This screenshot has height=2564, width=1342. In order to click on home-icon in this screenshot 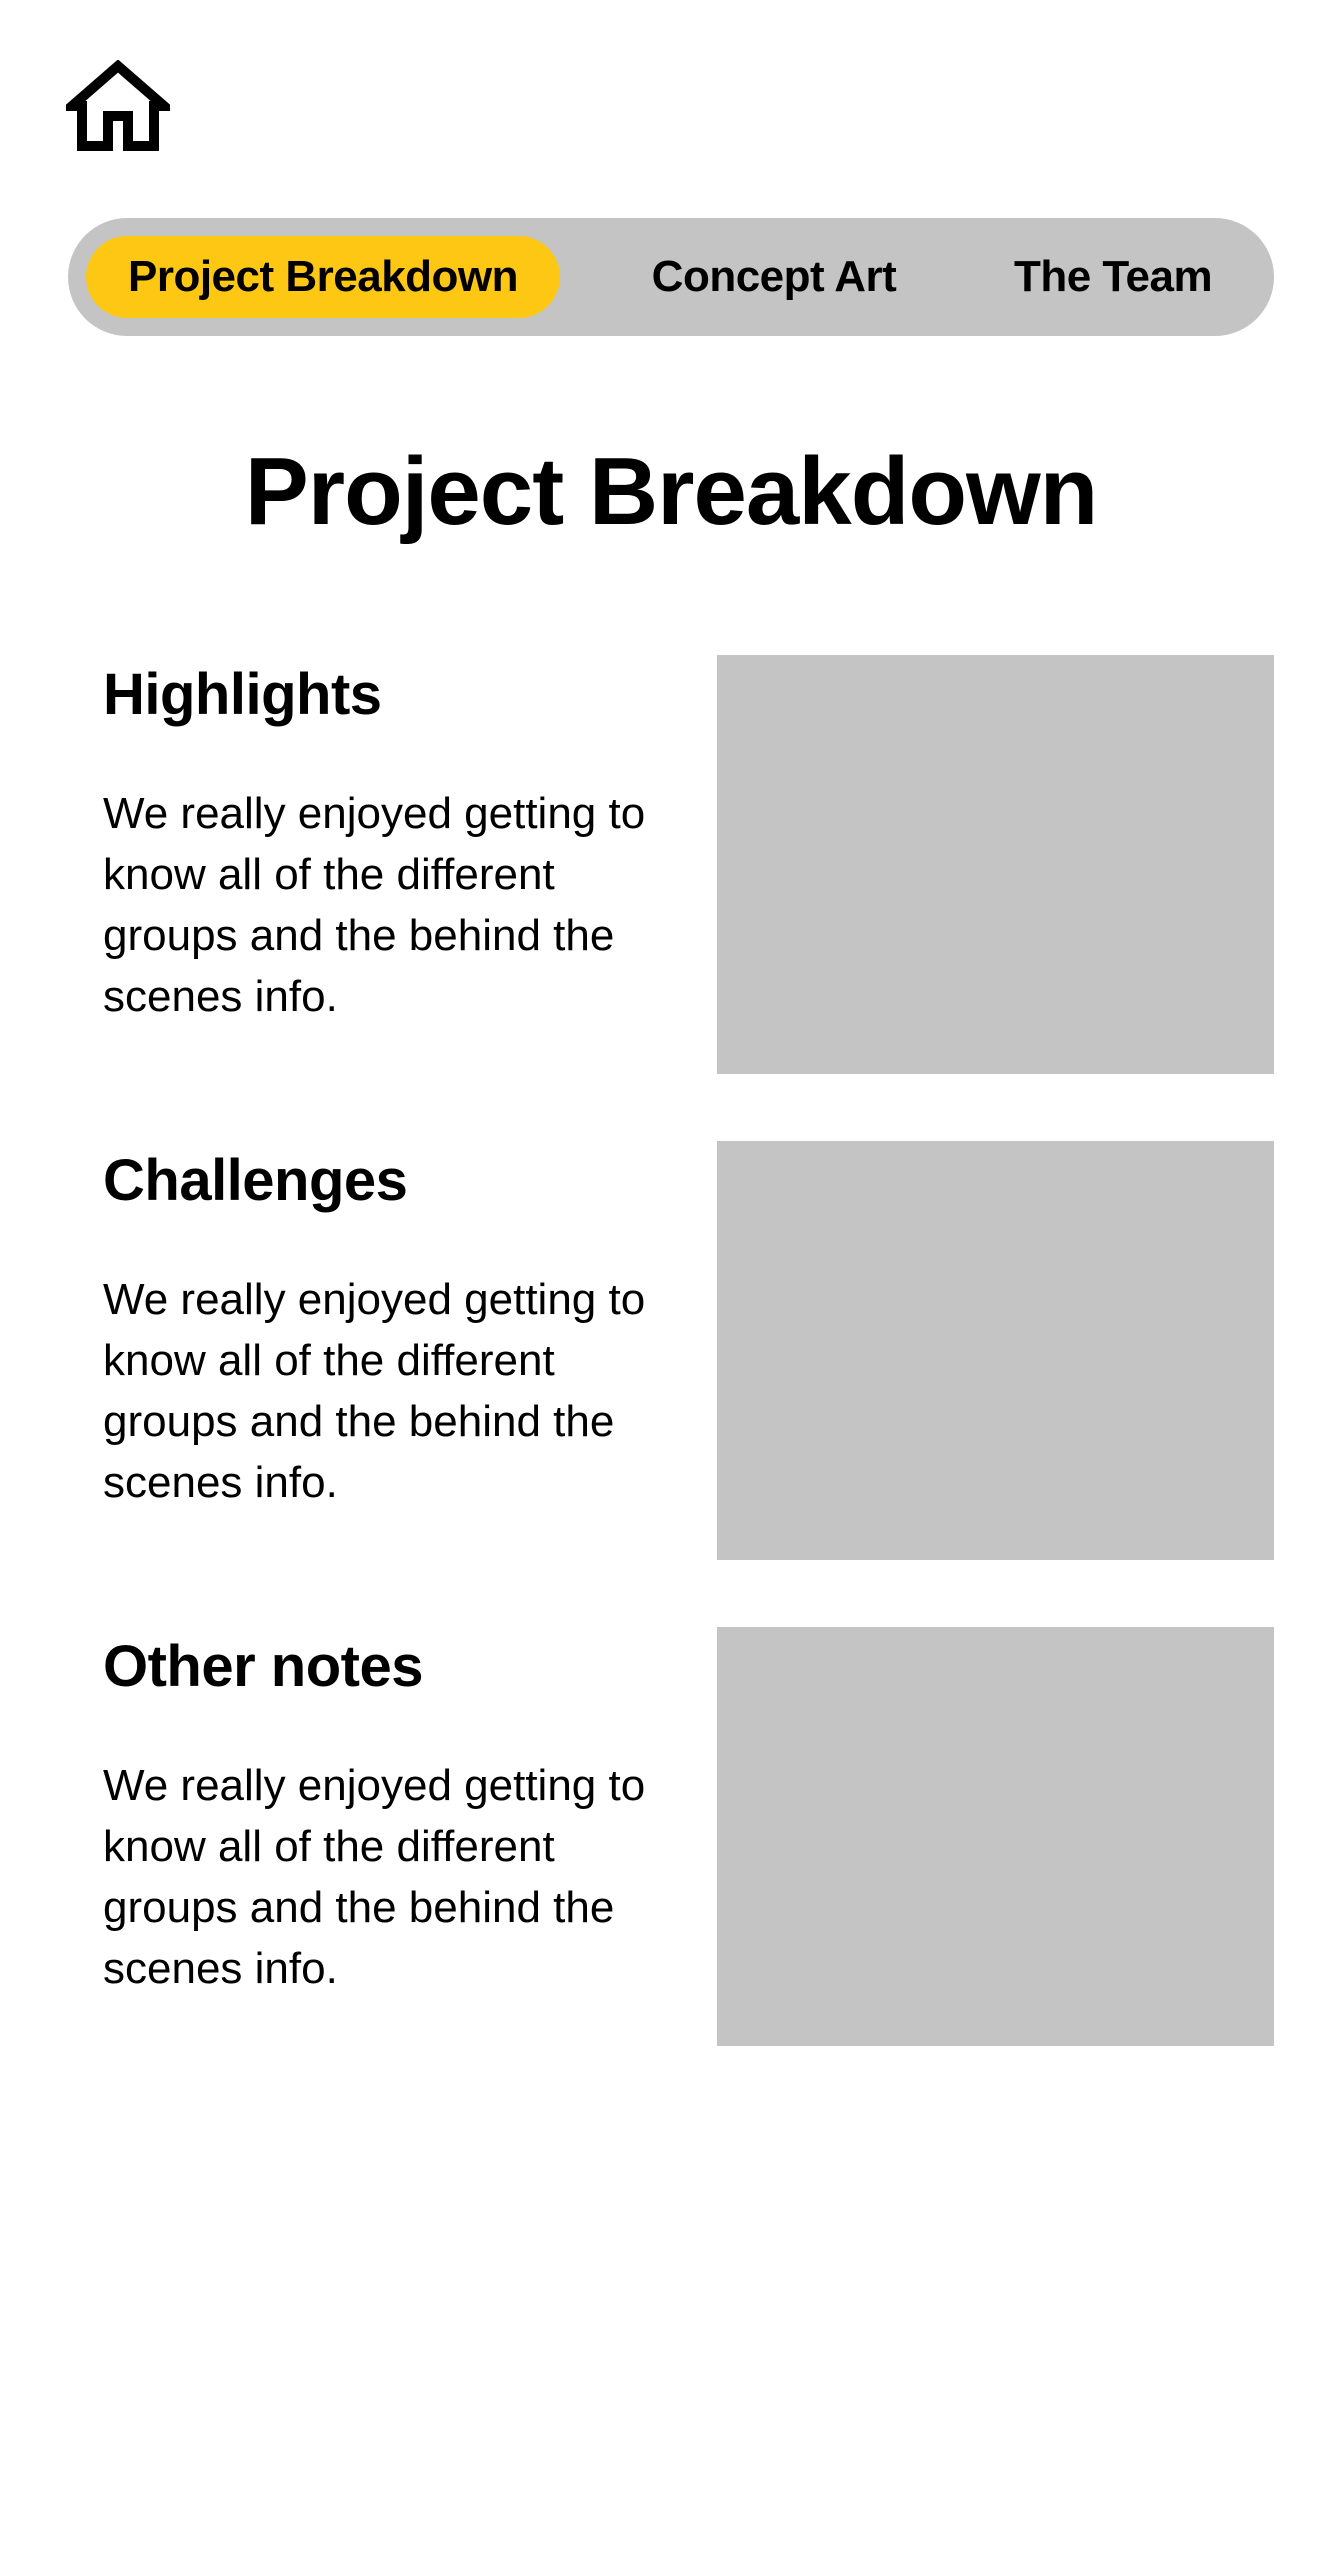, I will do `click(118, 105)`.